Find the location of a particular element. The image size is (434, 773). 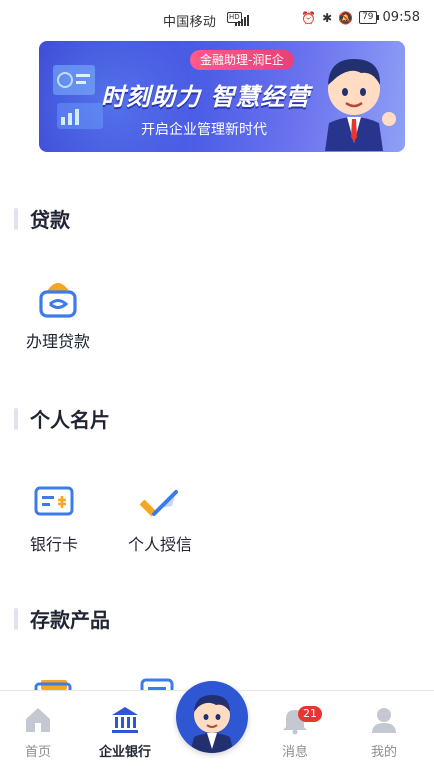

status-bar: 中国移动 HD ⏰ ✱ 🔕 79 09:58 is located at coordinates (217, 20).